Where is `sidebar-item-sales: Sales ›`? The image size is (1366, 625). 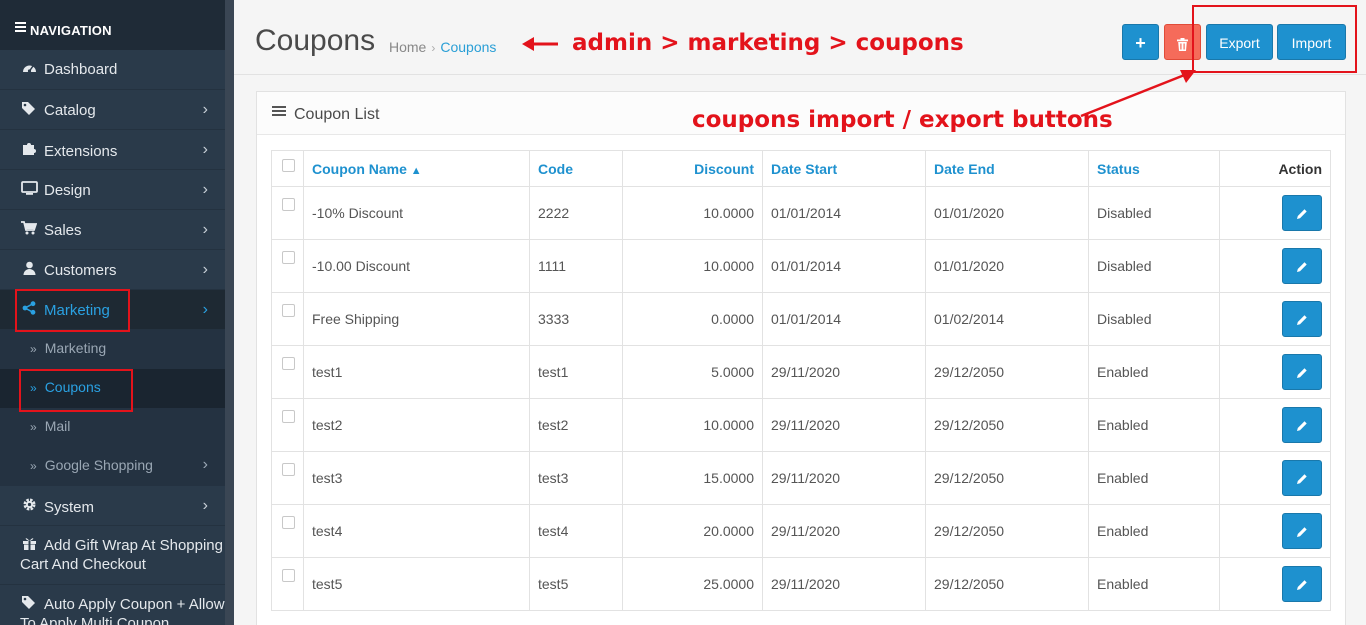
sidebar-item-sales: Sales › is located at coordinates (112, 230).